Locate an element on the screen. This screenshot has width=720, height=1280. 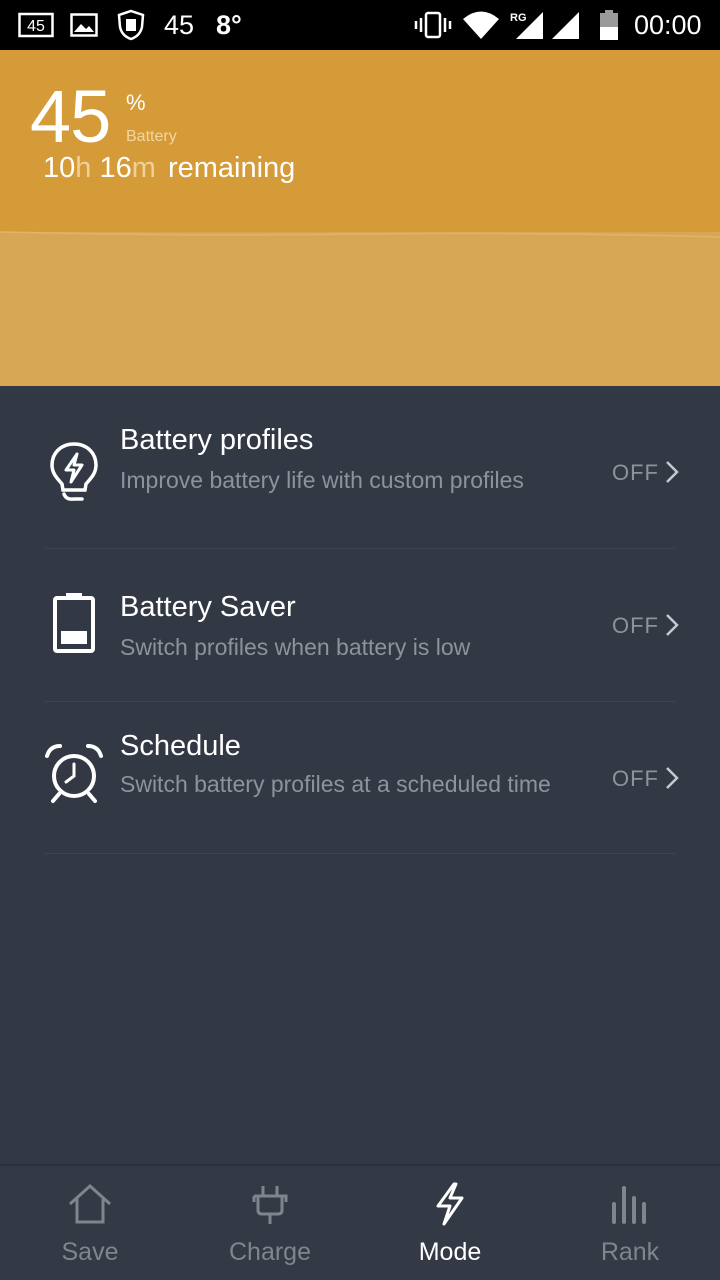
tab-mode: Mode is located at coordinates (450, 1223).